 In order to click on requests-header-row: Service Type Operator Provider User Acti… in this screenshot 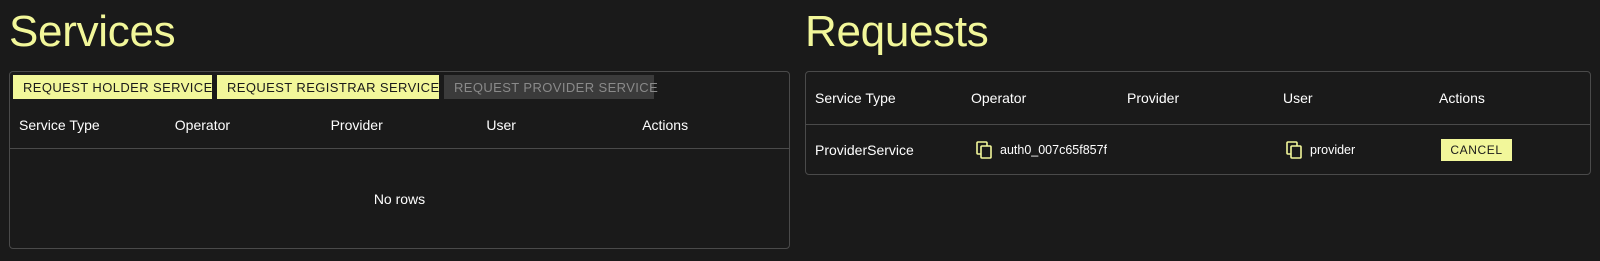, I will do `click(1198, 98)`.